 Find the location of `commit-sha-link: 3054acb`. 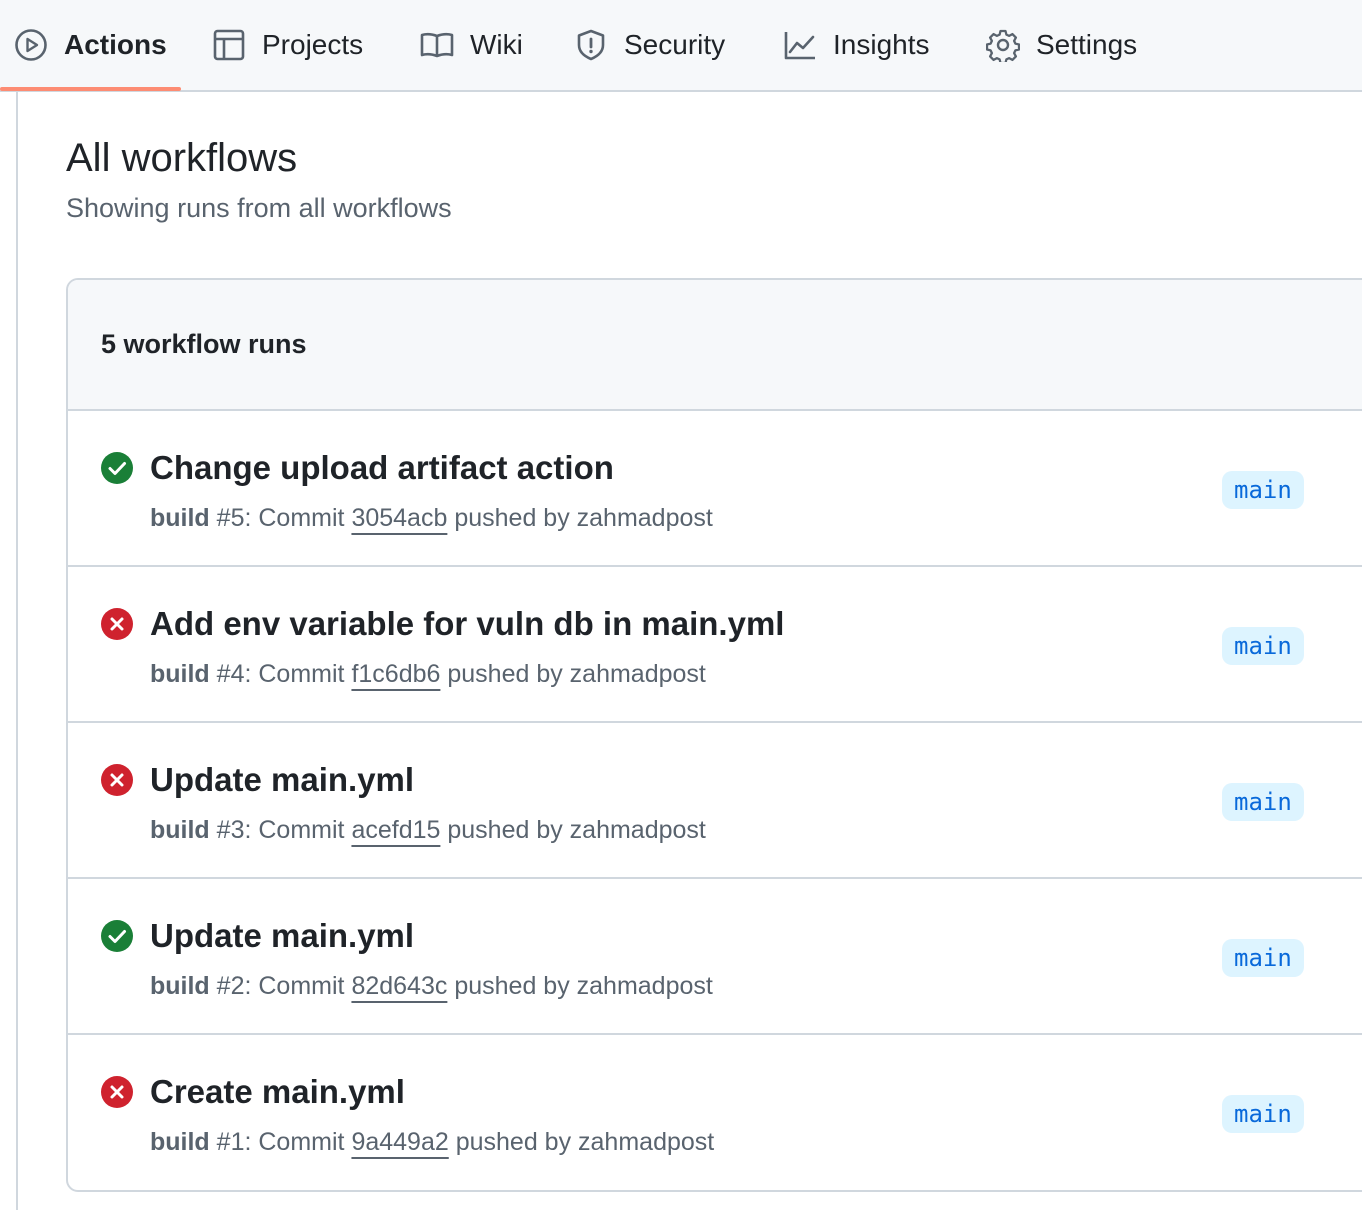

commit-sha-link: 3054acb is located at coordinates (399, 518).